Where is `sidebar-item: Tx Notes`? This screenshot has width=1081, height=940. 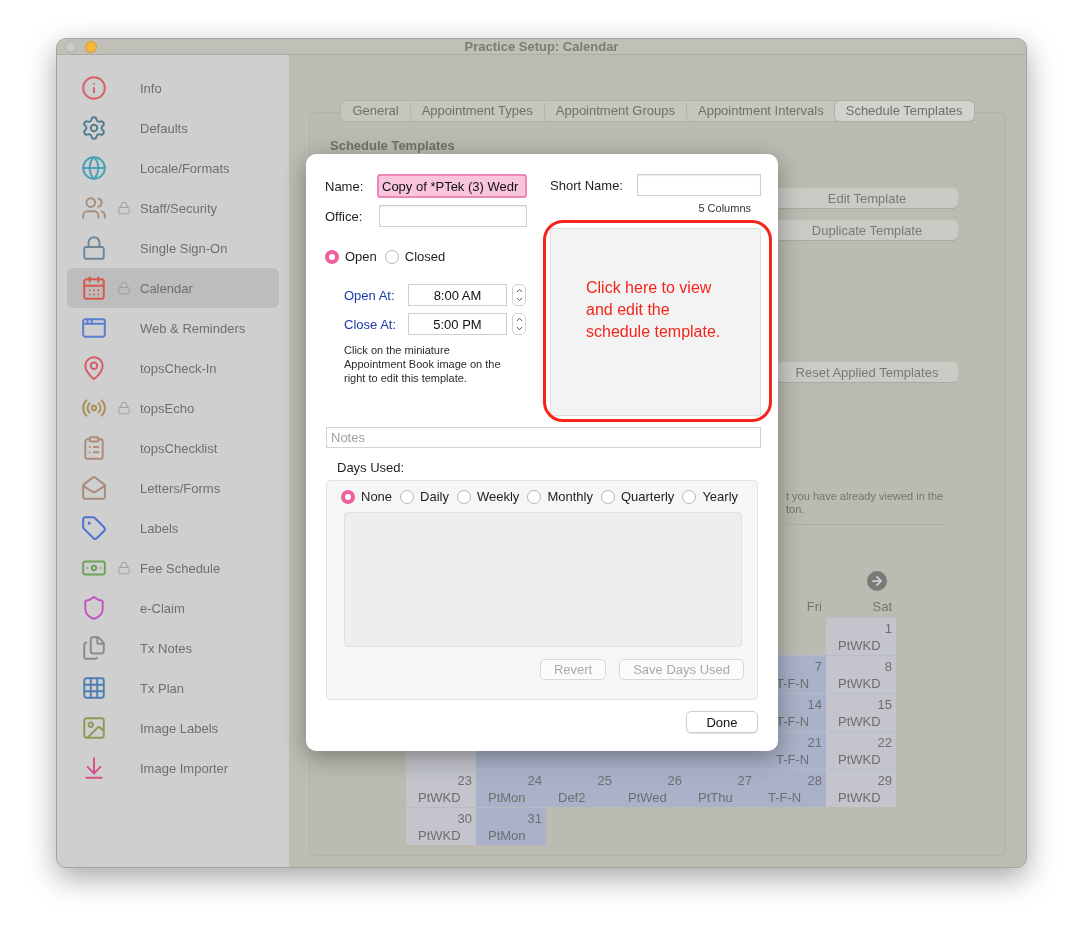
sidebar-item: Tx Notes is located at coordinates (173, 648).